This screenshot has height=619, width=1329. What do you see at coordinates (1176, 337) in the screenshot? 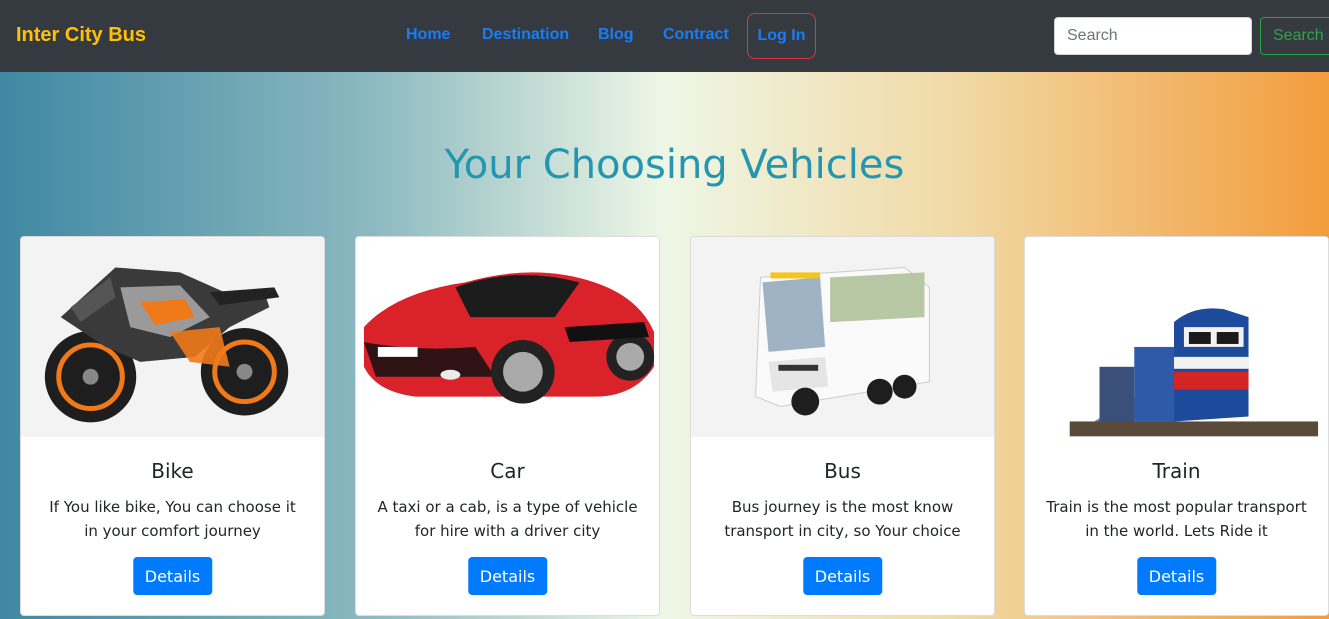
I see `train-image` at bounding box center [1176, 337].